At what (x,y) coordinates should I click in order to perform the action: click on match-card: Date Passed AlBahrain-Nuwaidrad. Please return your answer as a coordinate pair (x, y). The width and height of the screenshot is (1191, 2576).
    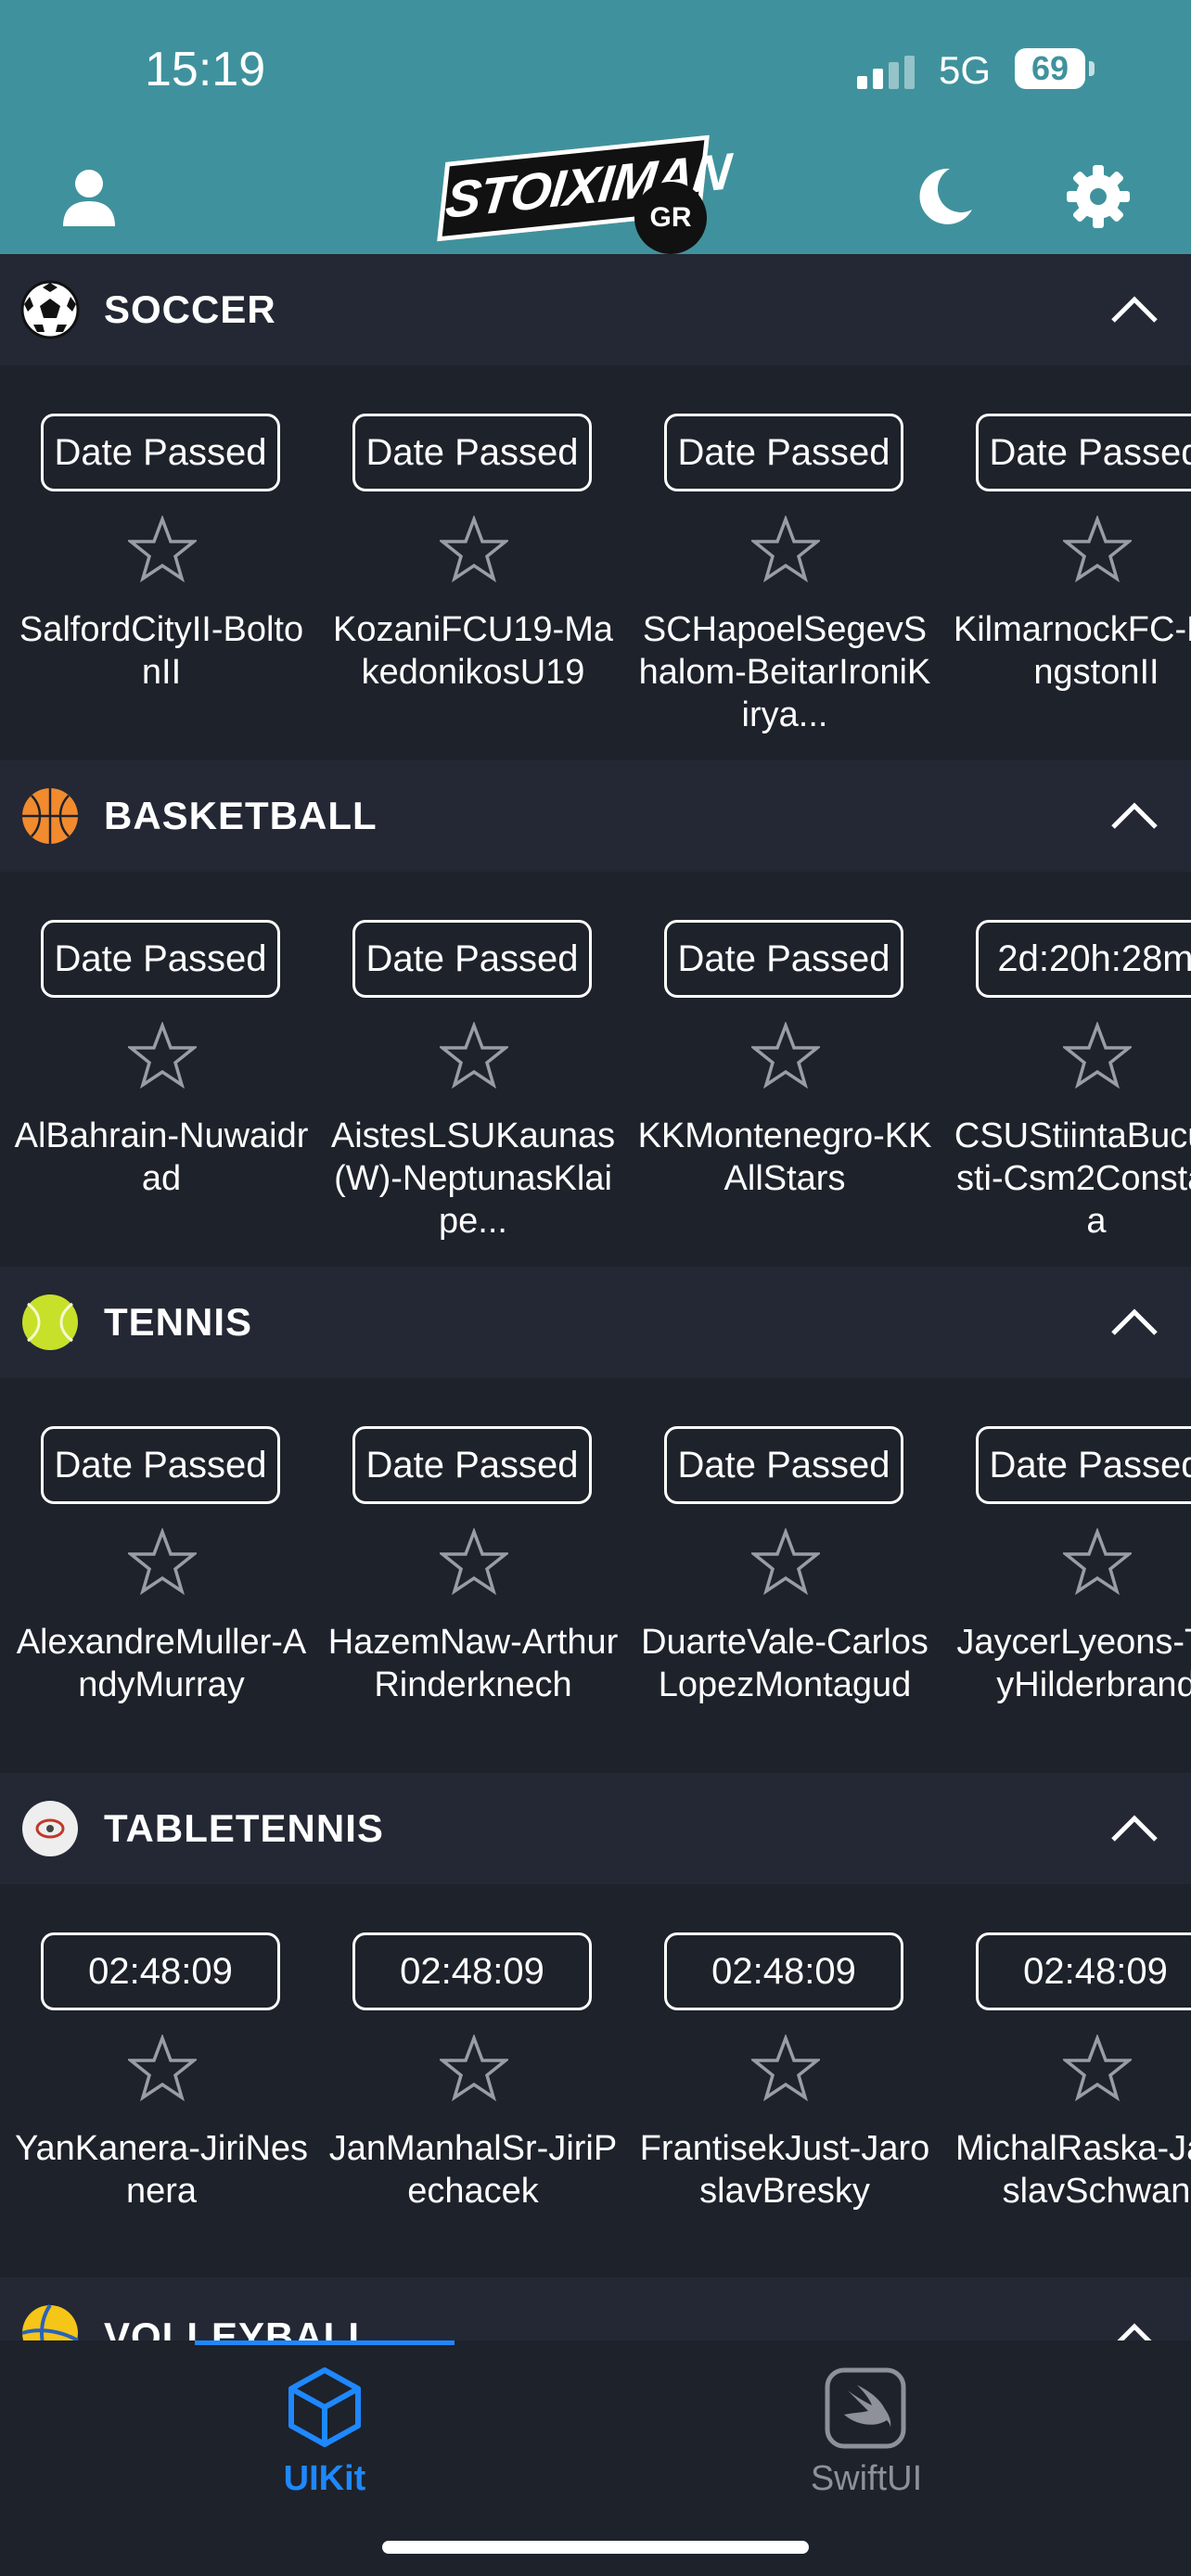
    Looking at the image, I should click on (161, 1069).